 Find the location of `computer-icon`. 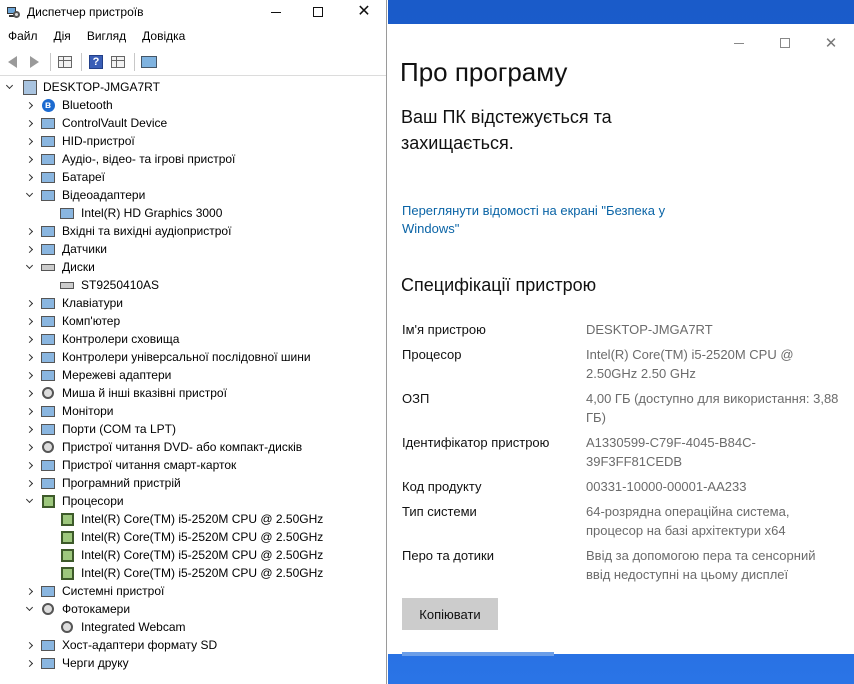

computer-icon is located at coordinates (30, 87).